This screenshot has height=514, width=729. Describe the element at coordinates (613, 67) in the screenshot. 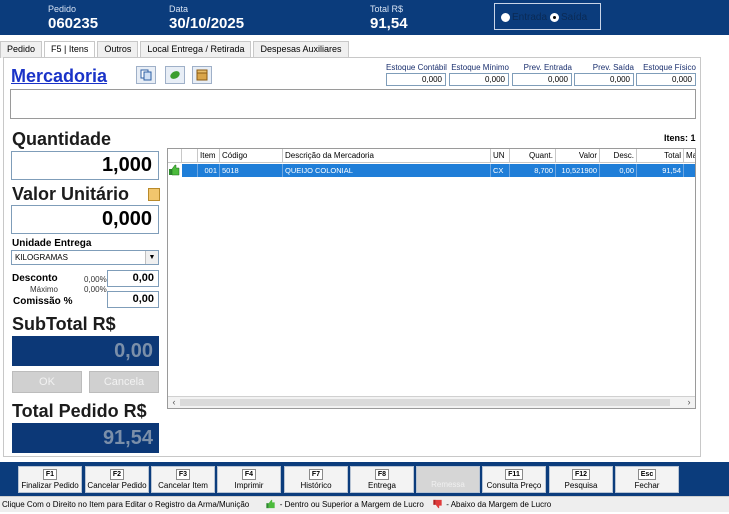

I see `stock-prev-saida-label: Prev. Saída` at that location.